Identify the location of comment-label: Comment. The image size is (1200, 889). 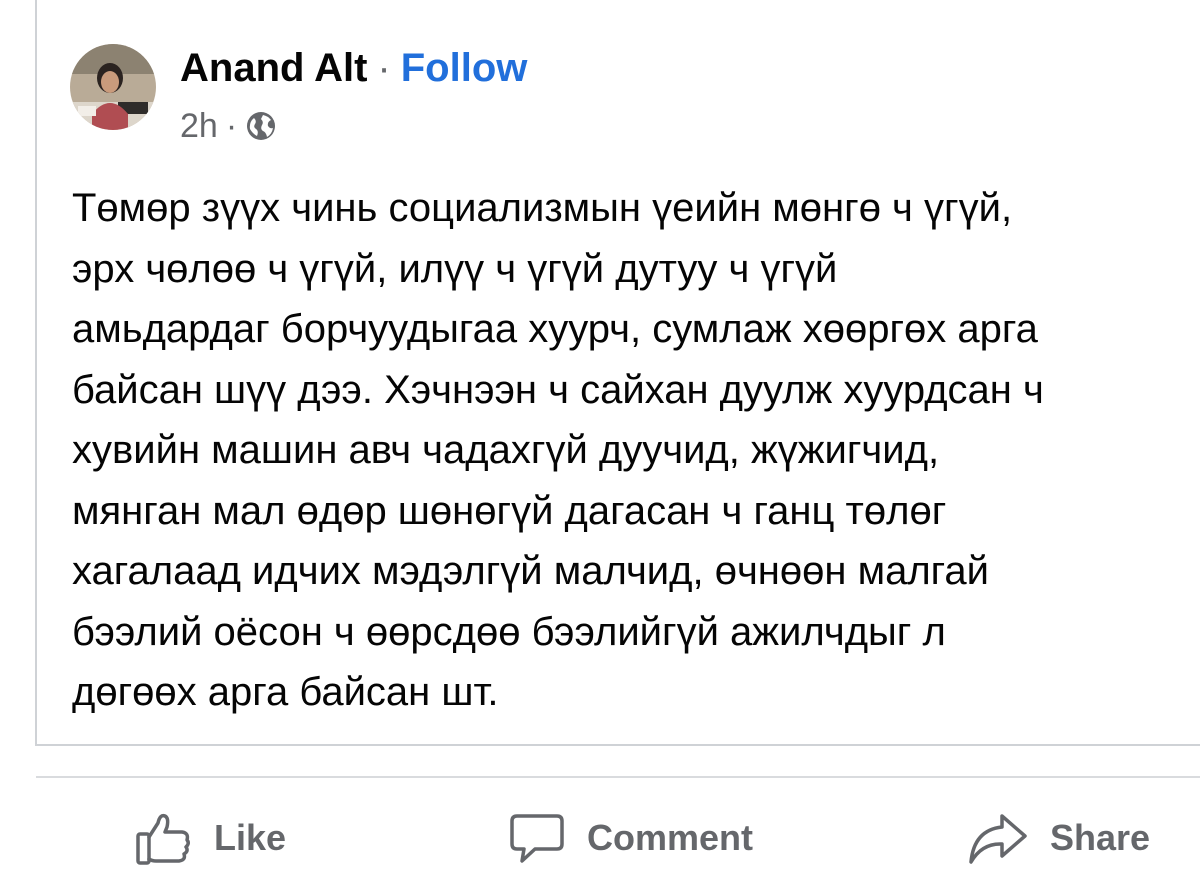
(670, 837).